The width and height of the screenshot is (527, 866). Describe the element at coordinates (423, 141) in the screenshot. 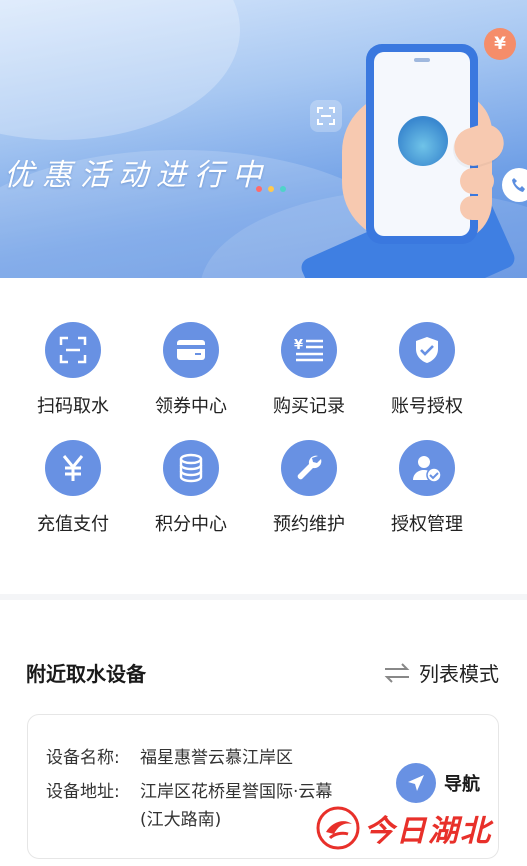

I see `app-logo-icon` at that location.